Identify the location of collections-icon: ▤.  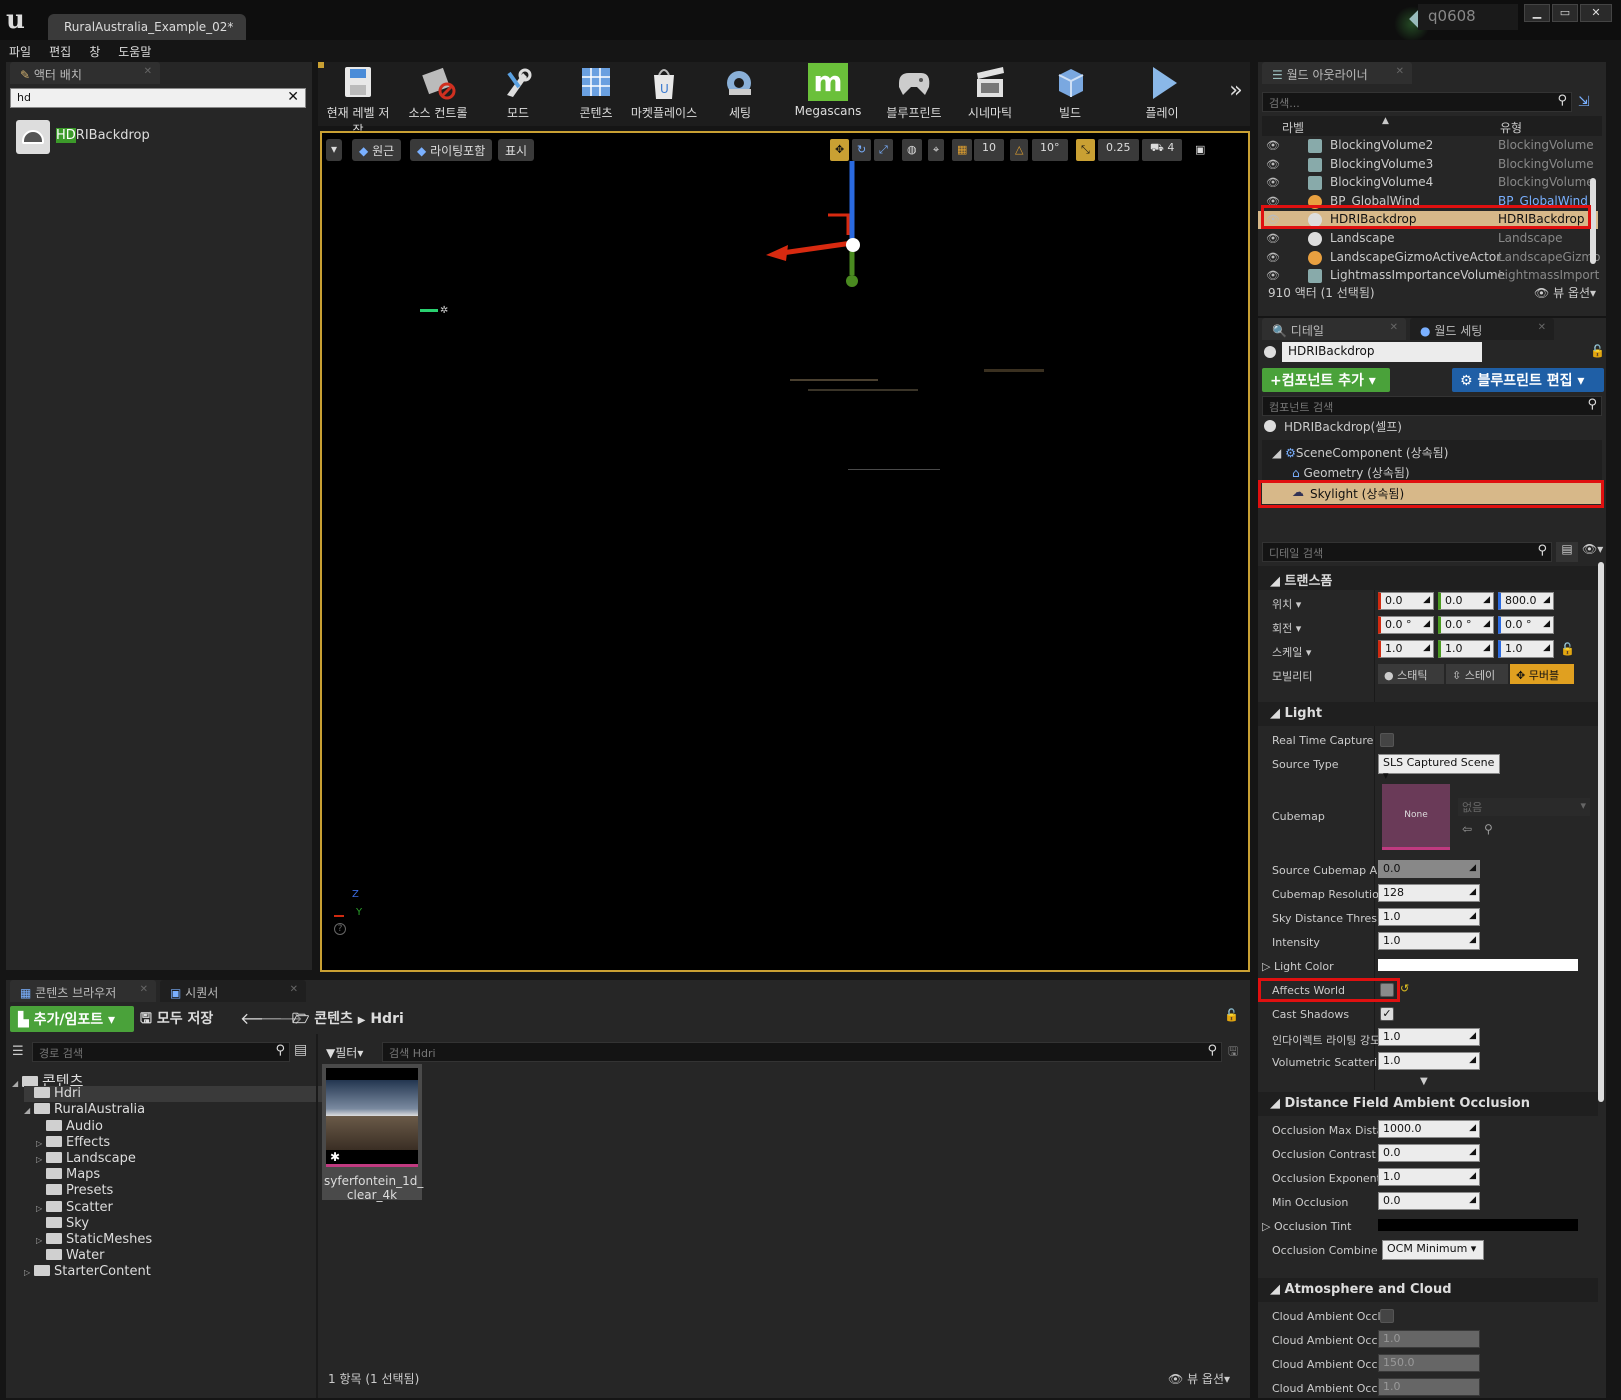
(300, 1050).